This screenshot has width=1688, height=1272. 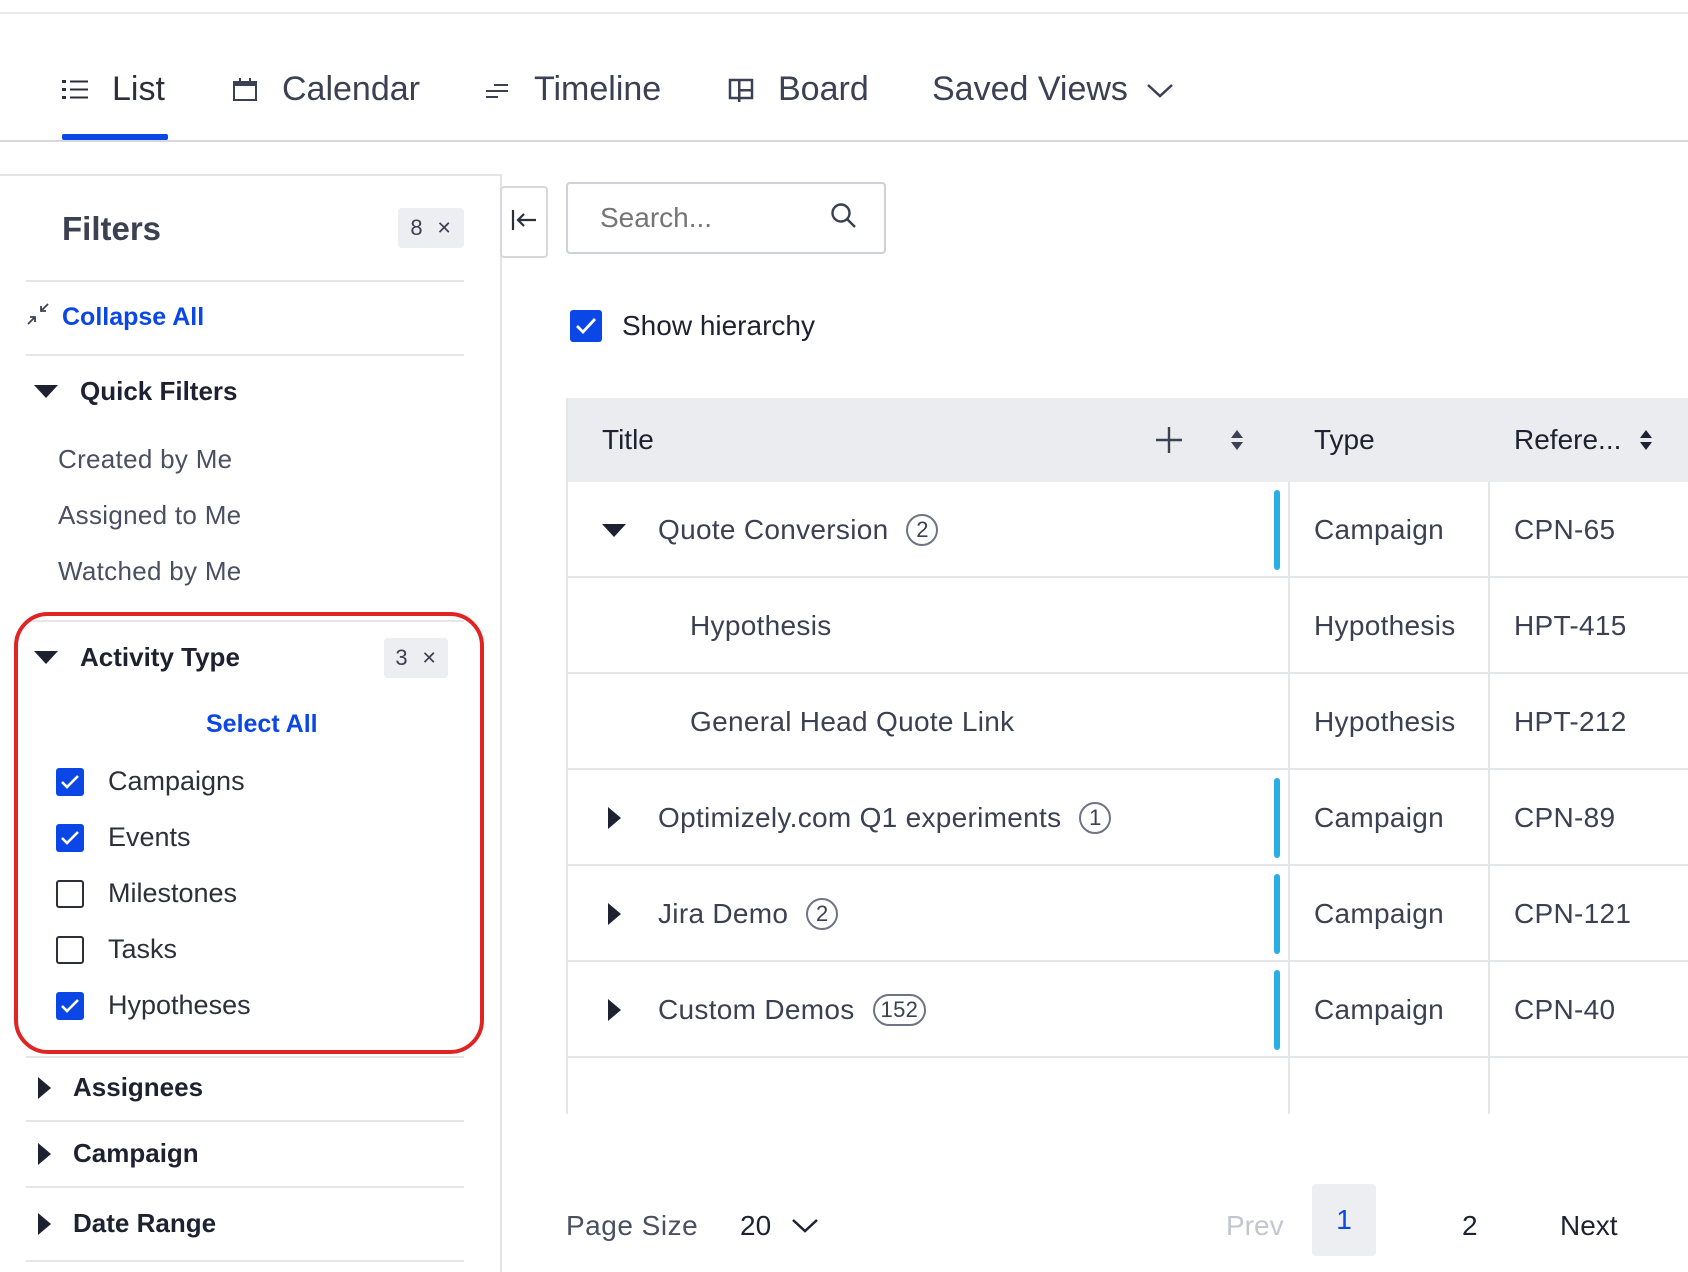 I want to click on row-title: Quote Conversion 2, so click(x=798, y=530).